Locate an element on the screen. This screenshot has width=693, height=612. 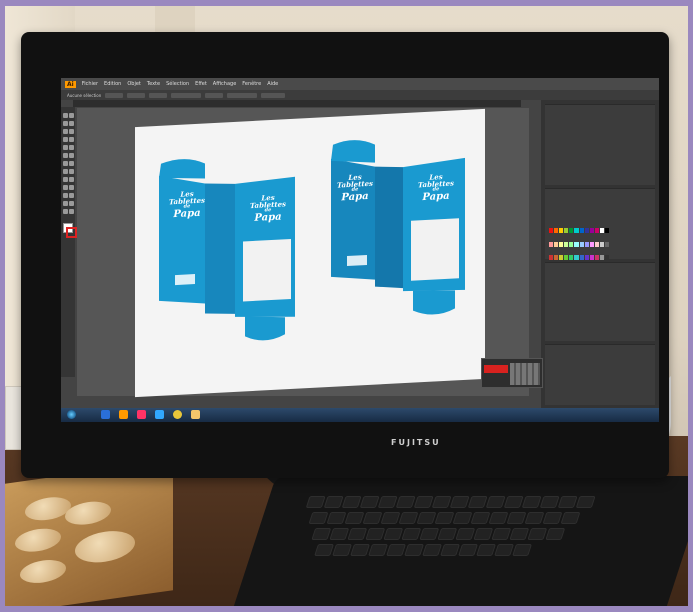
blend-tool-icon is located at coordinates (71, 187).